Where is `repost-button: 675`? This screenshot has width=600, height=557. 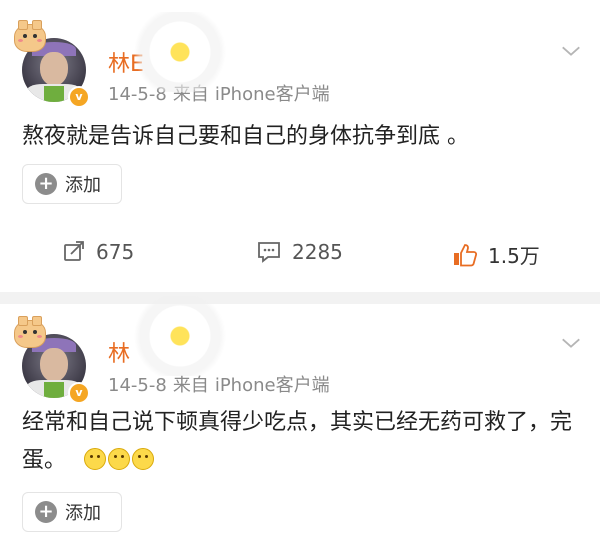 repost-button: 675 is located at coordinates (98, 252).